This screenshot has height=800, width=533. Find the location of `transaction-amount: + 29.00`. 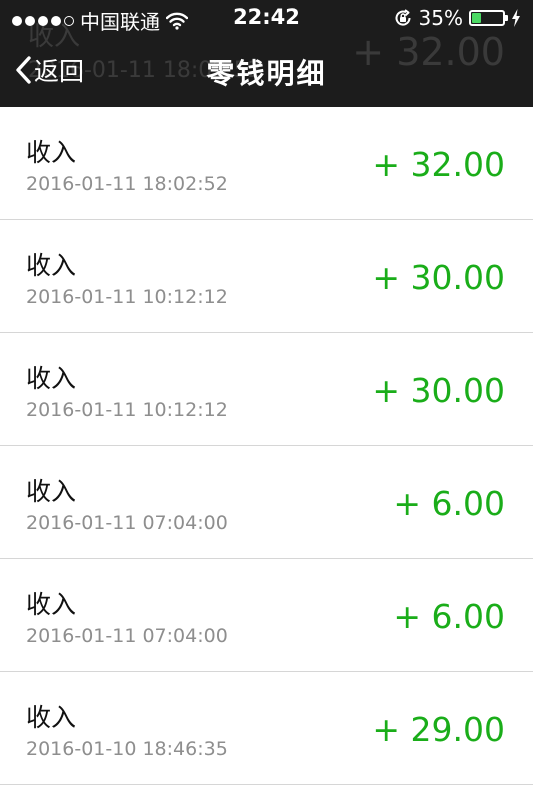

transaction-amount: + 29.00 is located at coordinates (438, 729).